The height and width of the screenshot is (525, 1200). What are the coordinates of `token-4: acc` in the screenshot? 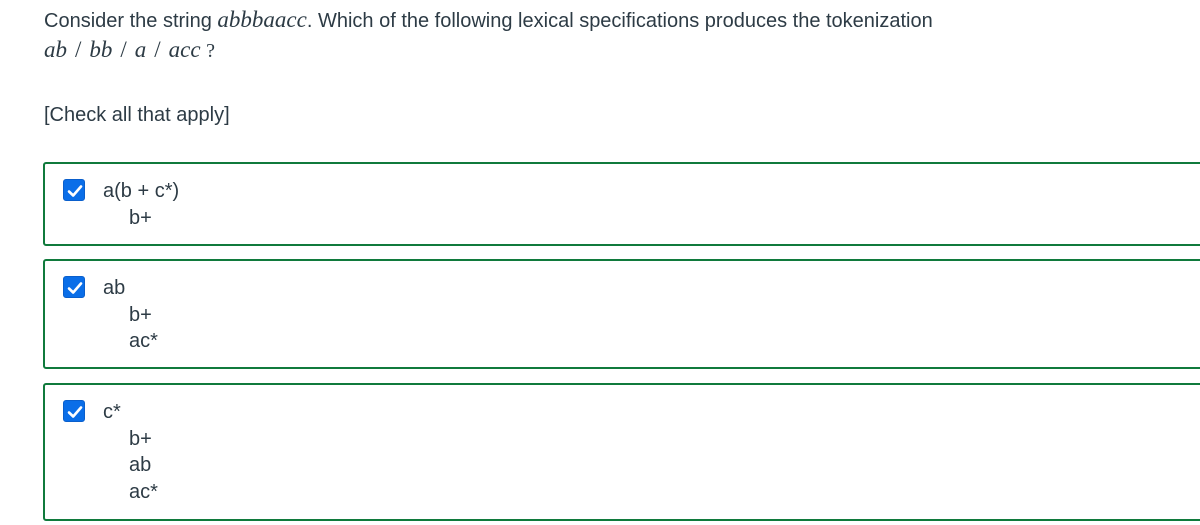 It's located at (184, 49).